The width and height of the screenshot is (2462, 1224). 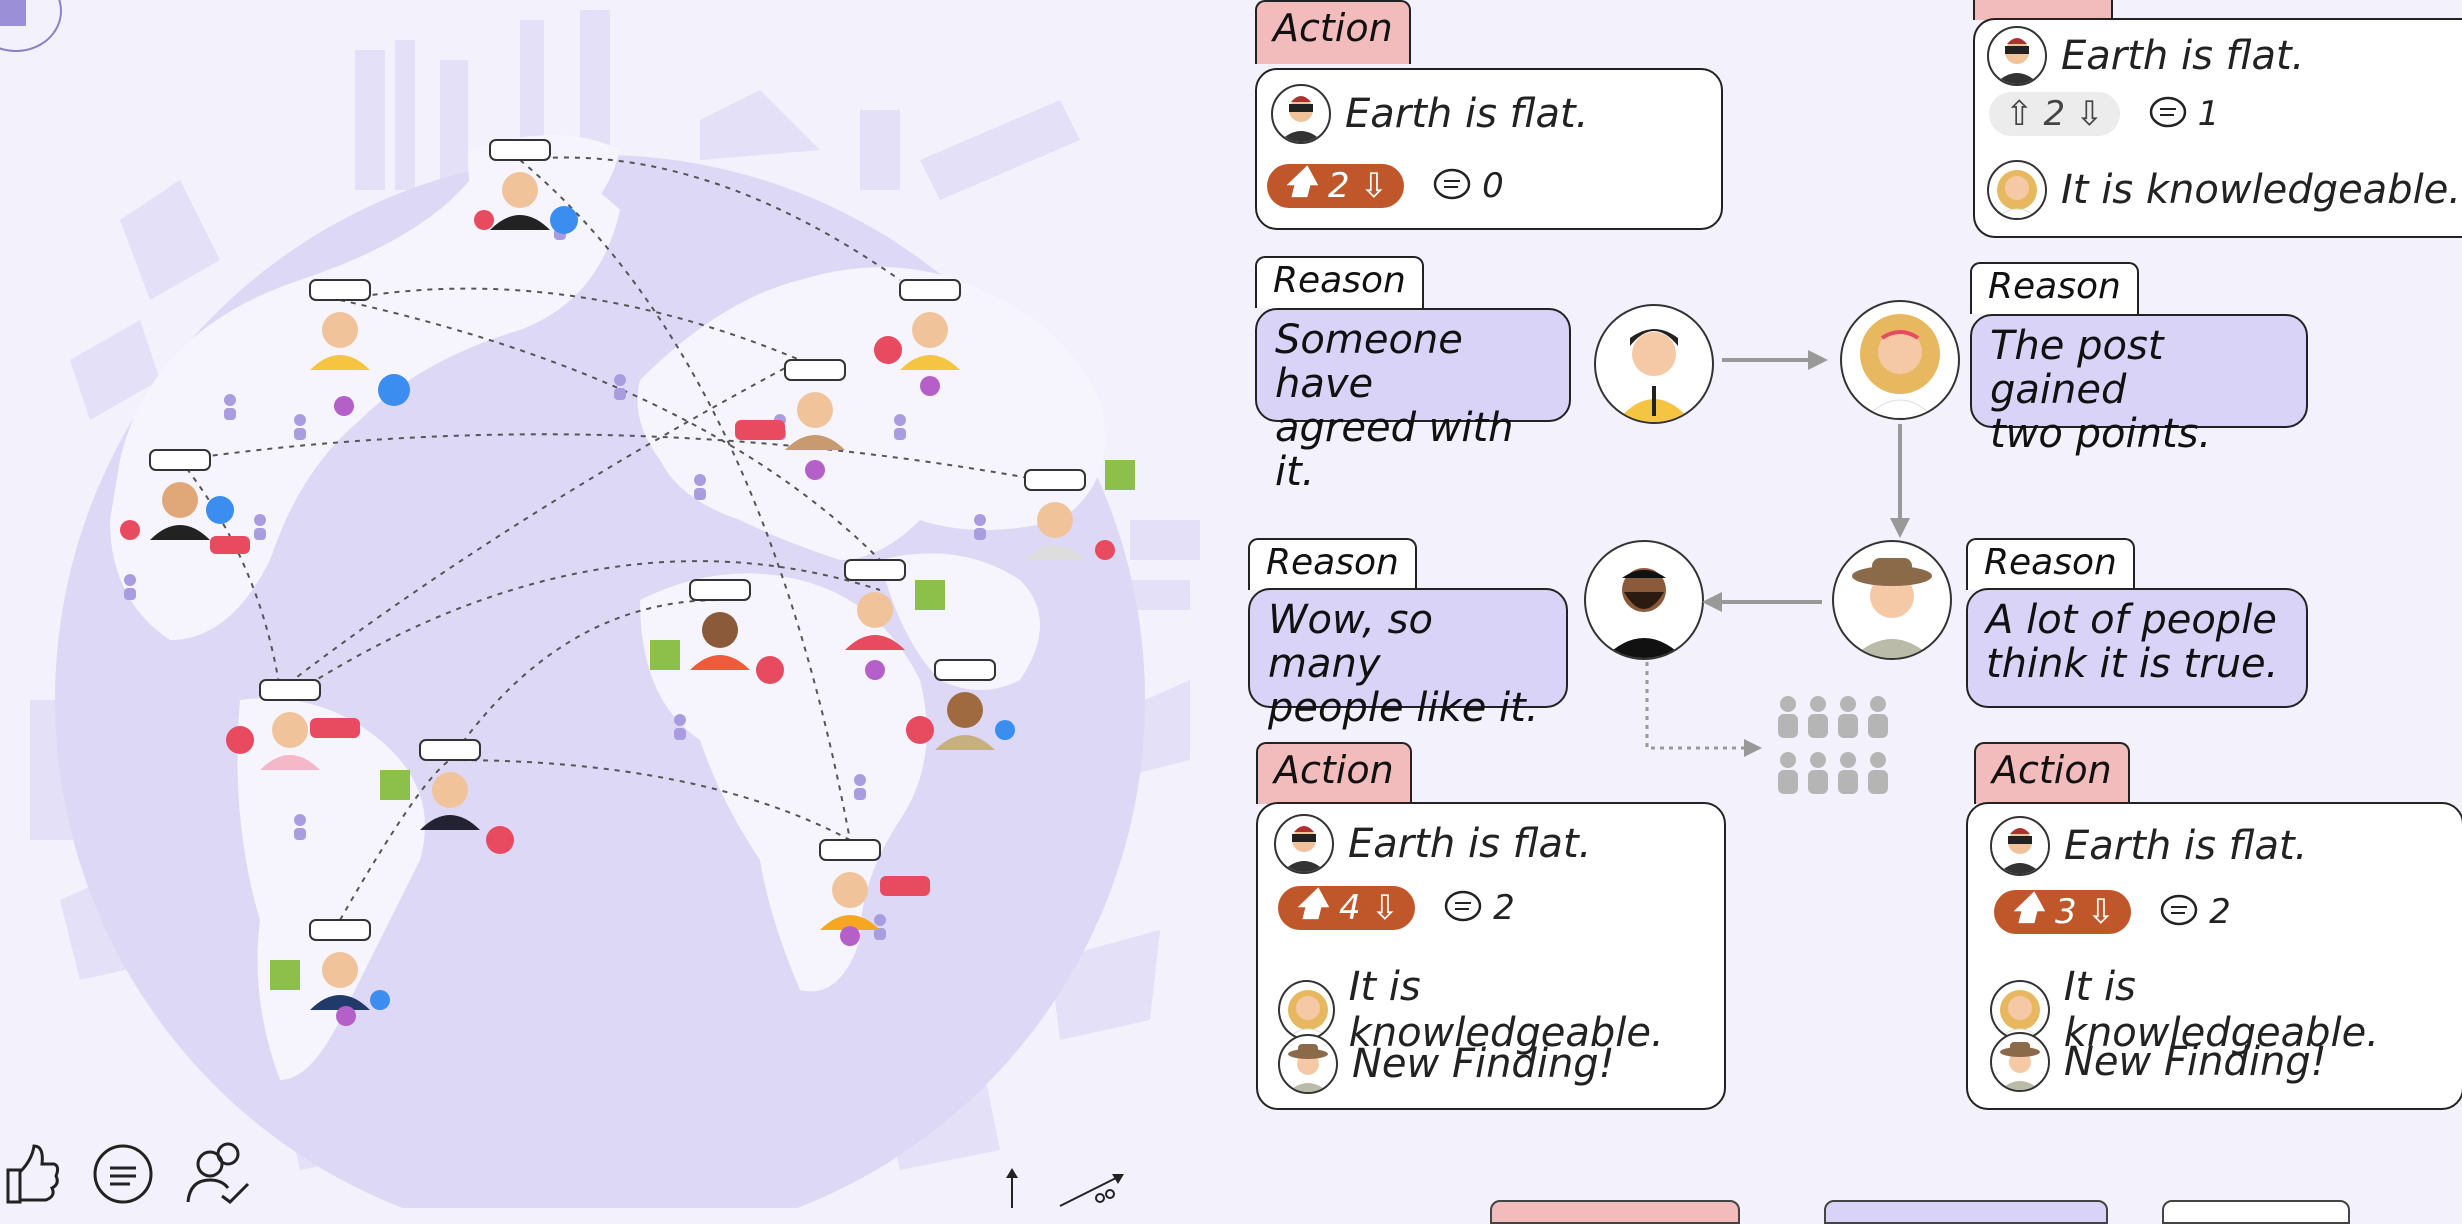 What do you see at coordinates (1413, 401) in the screenshot?
I see `reason-bubble-1: Someone have agreed with it.` at bounding box center [1413, 401].